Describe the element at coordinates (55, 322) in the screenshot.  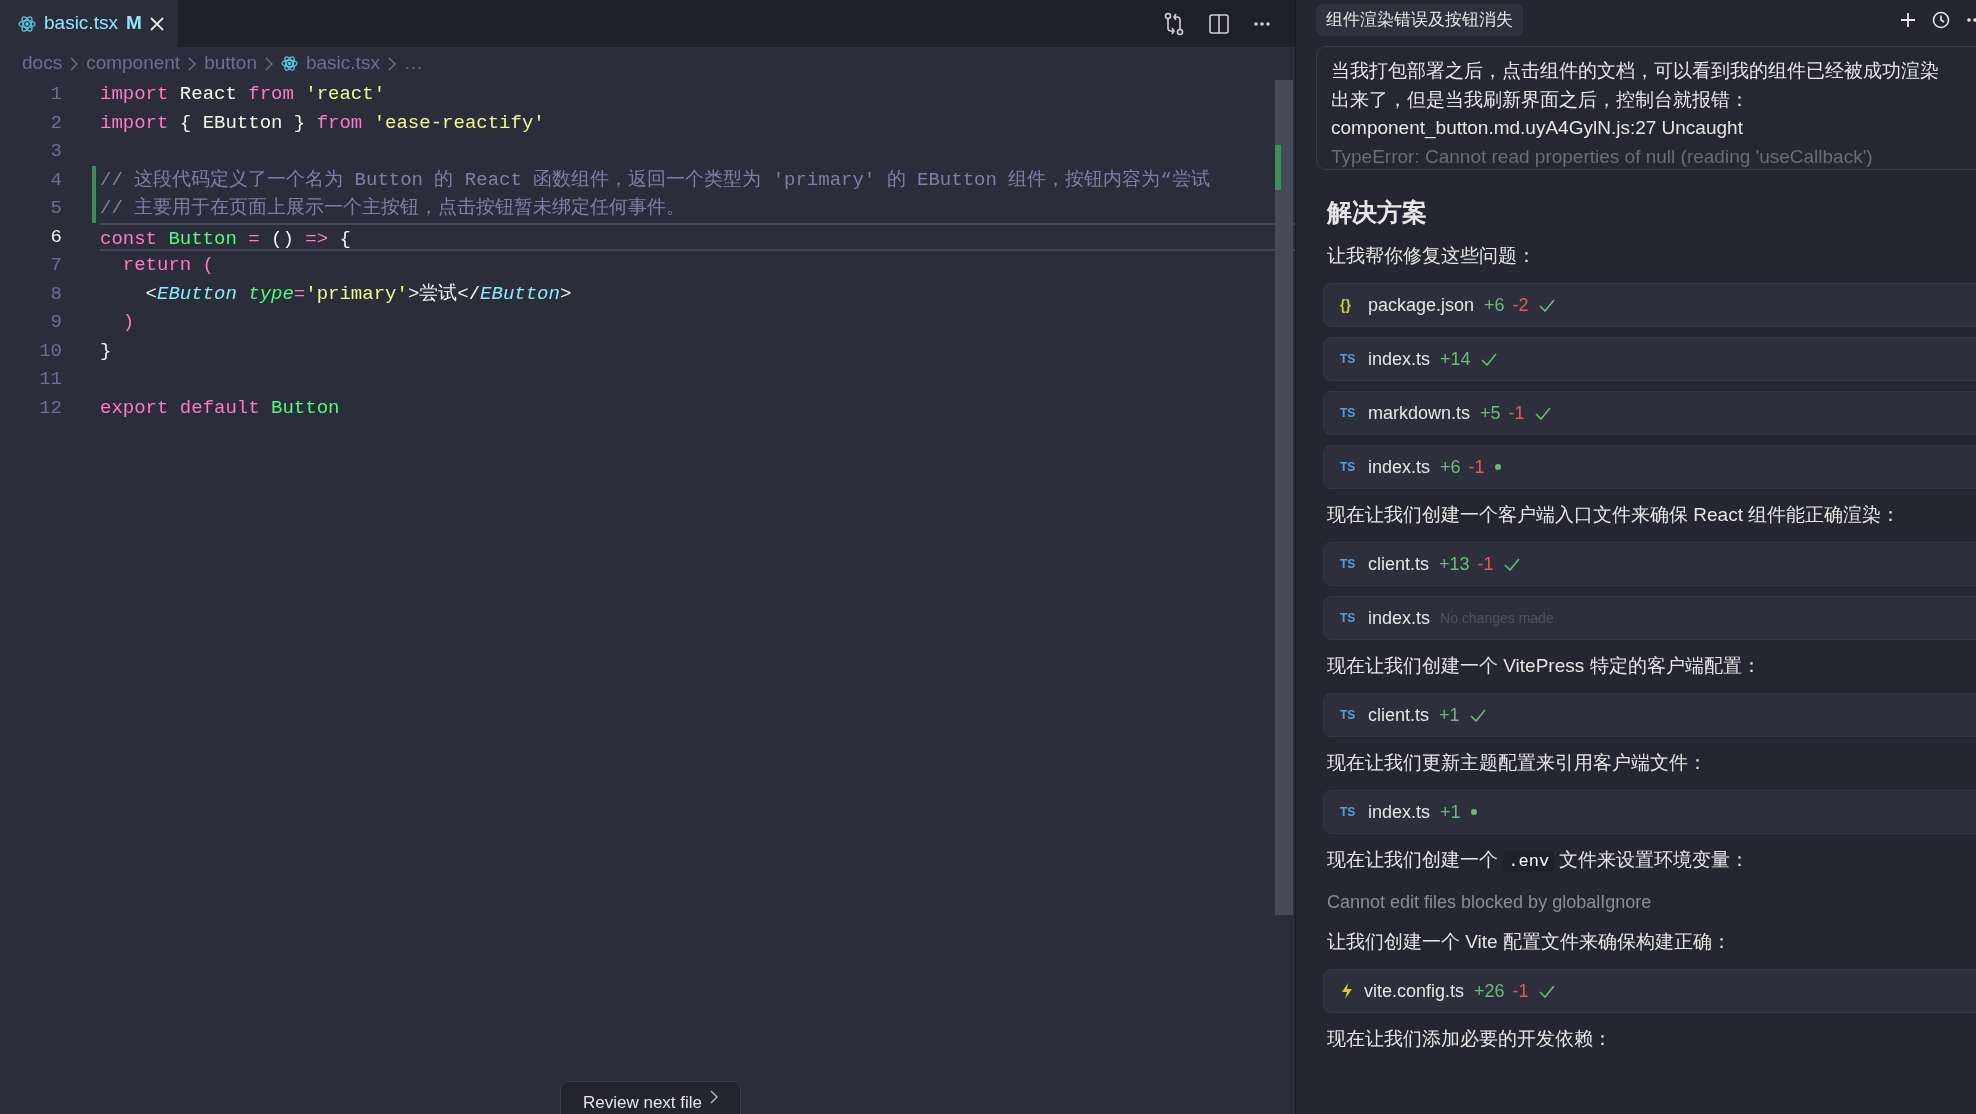
I see `line-number: 9` at that location.